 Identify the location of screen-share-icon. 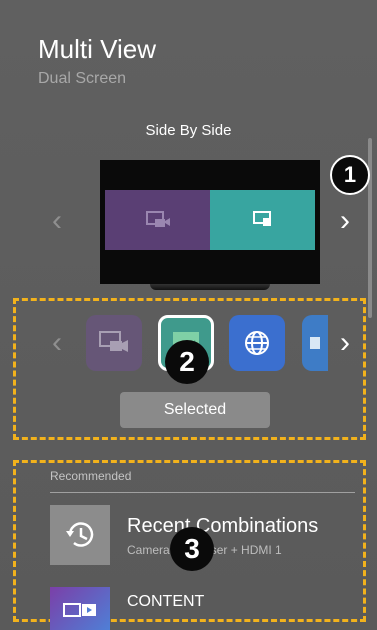
(262, 218).